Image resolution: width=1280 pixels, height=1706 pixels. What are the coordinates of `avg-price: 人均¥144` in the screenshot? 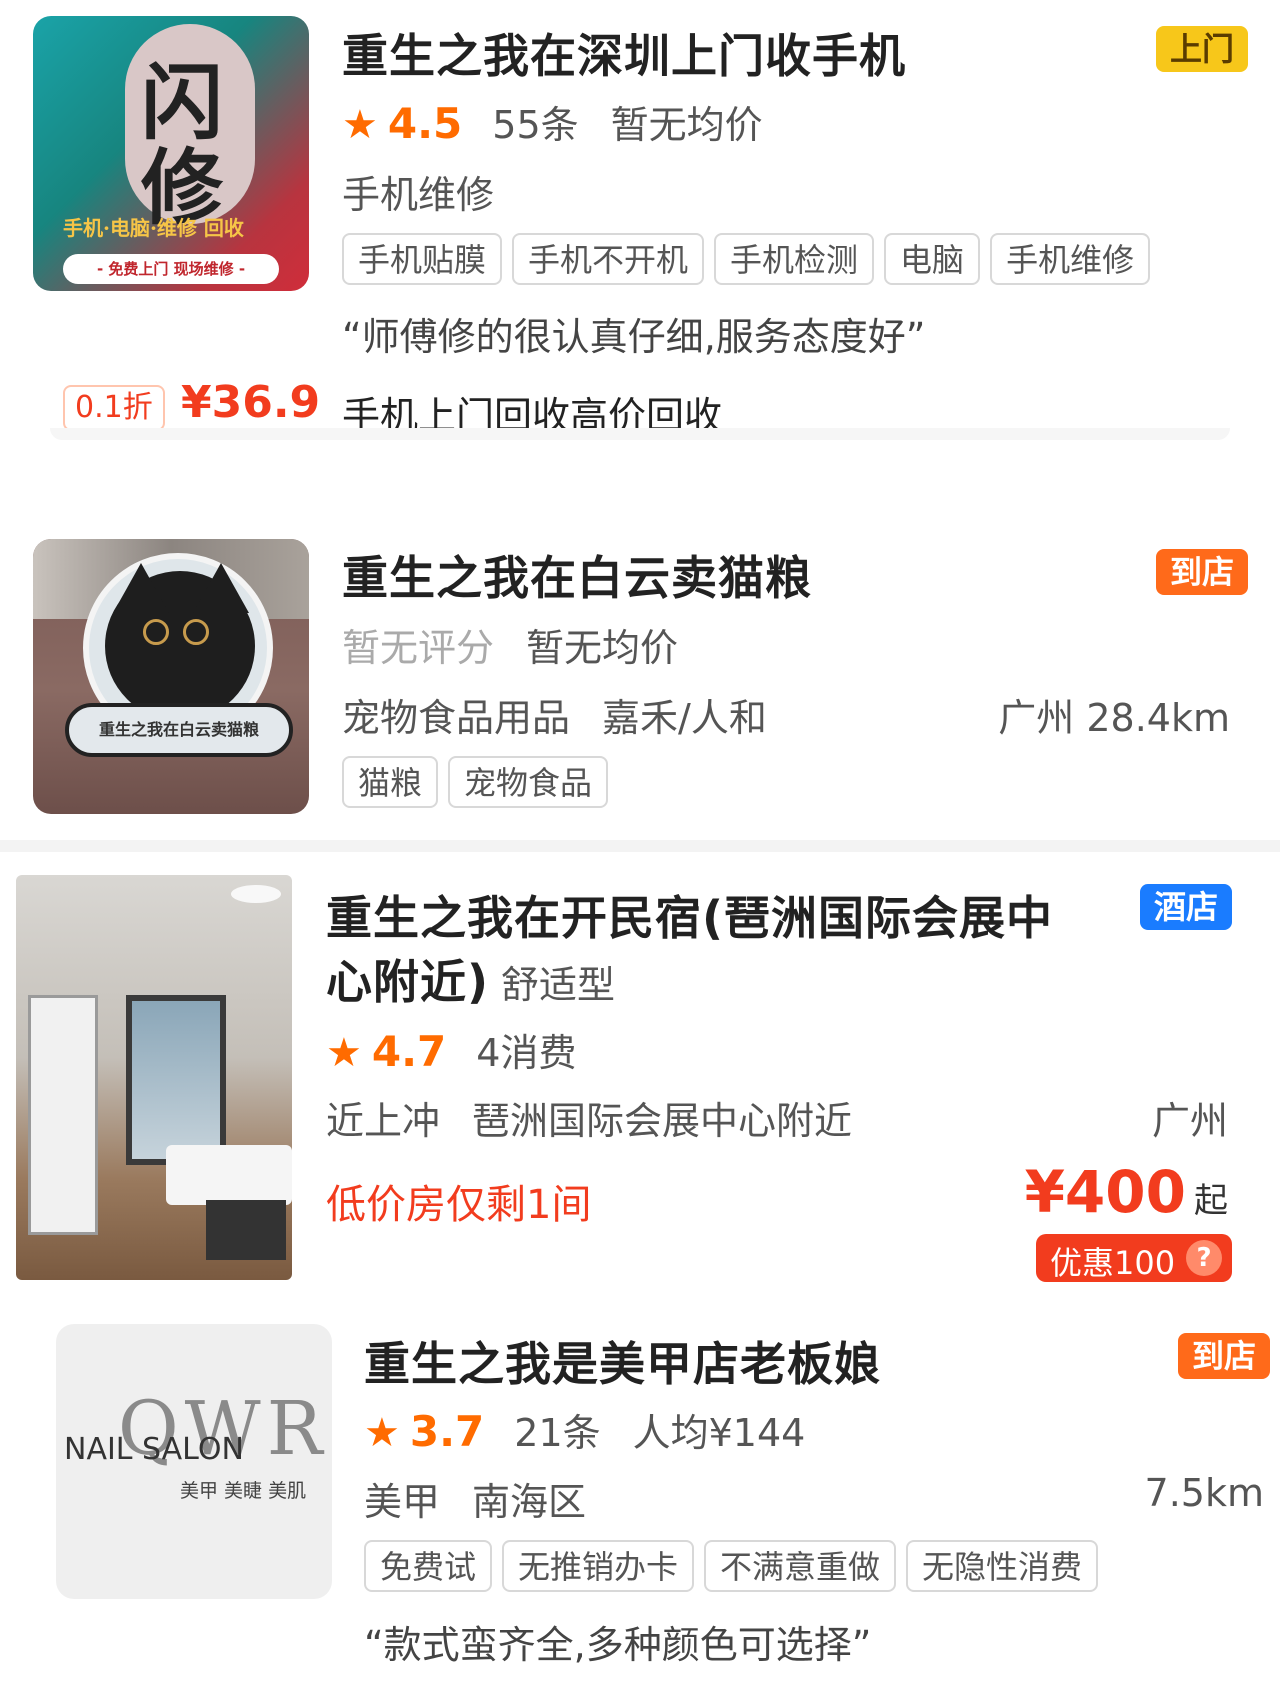 It's located at (719, 1433).